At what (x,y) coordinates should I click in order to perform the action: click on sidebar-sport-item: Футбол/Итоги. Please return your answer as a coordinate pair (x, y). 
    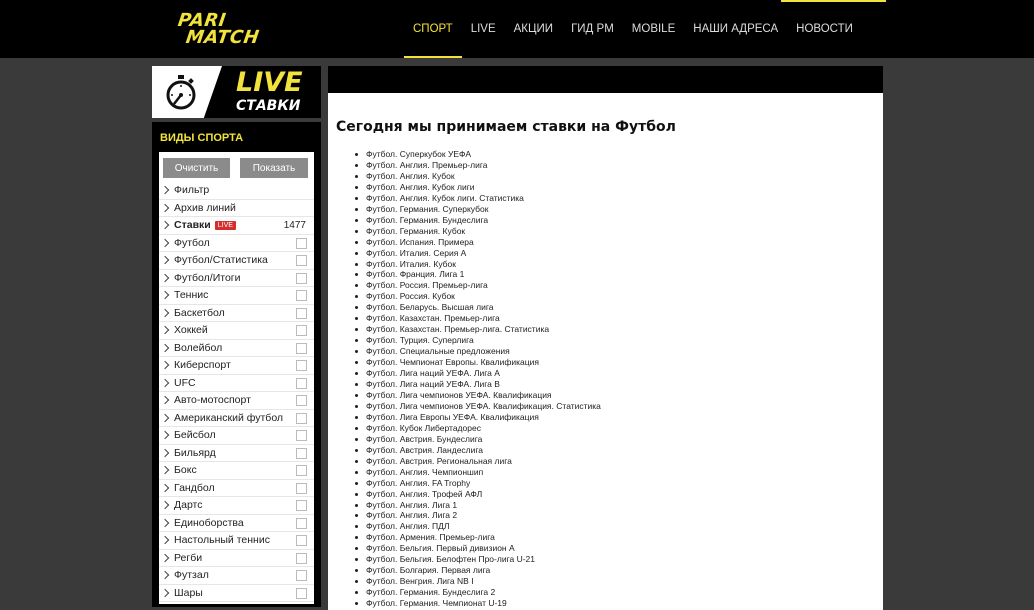
    Looking at the image, I should click on (236, 278).